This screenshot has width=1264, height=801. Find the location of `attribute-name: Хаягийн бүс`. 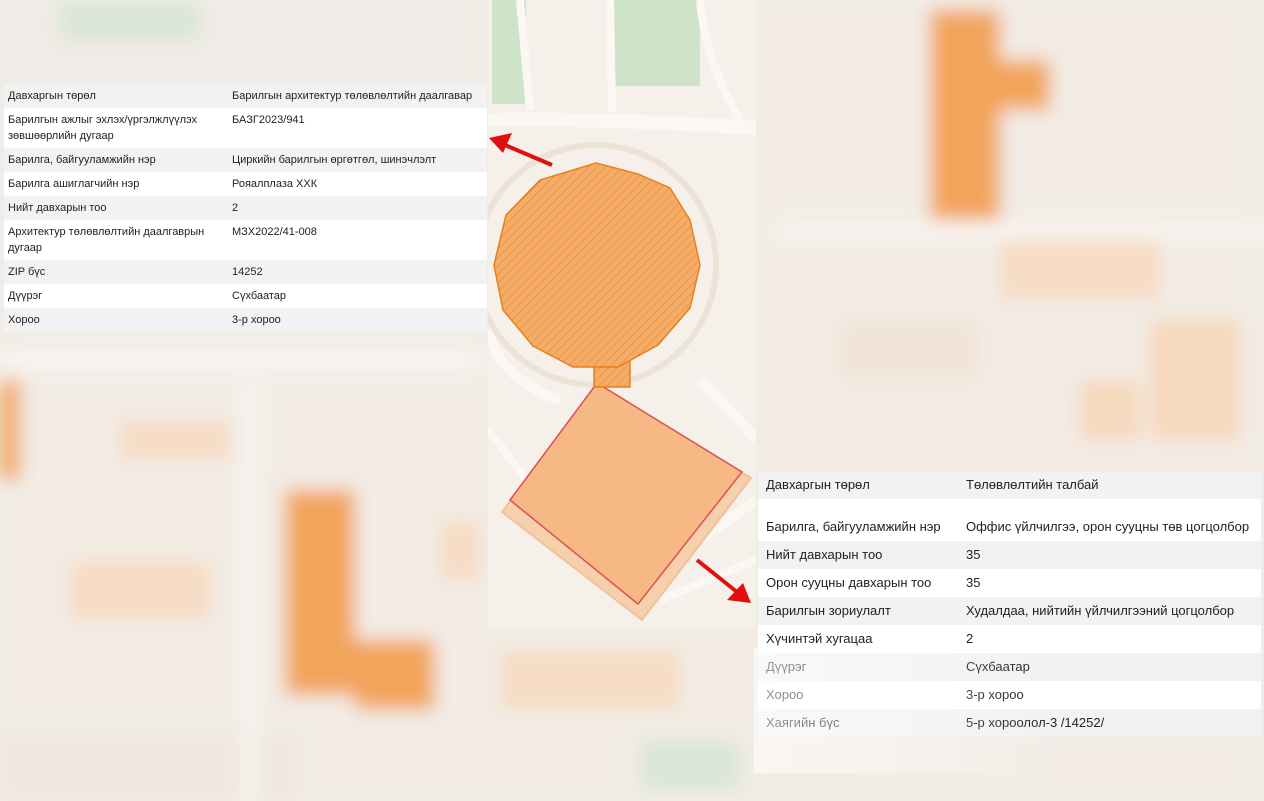

attribute-name: Хаягийн бүс is located at coordinates (858, 723).